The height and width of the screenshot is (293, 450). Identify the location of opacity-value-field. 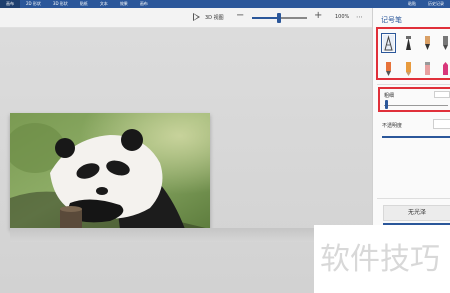
(441, 124).